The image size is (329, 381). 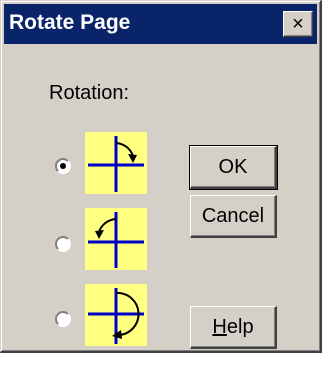 I want to click on rotation-label: Rotation:, so click(x=89, y=93).